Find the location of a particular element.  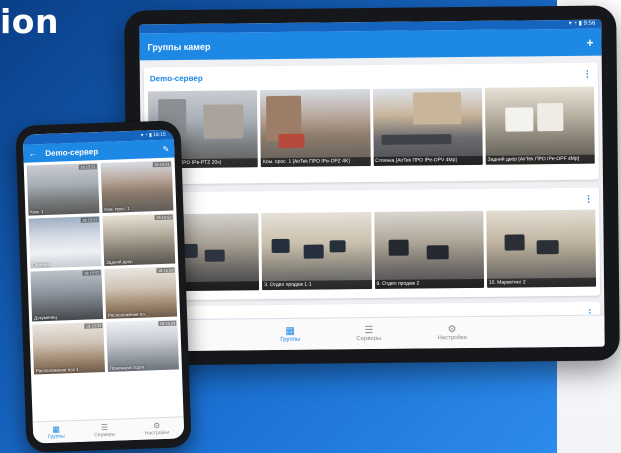

hero-title: ion is located at coordinates (29, 21).